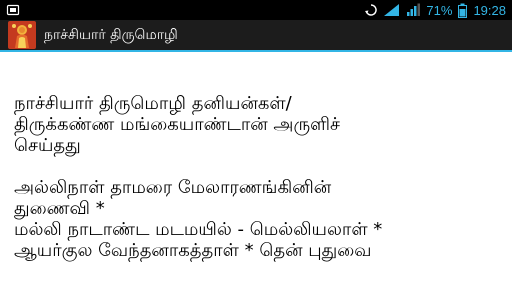 The image size is (512, 288). Describe the element at coordinates (371, 10) in the screenshot. I see `sync-icon` at that location.